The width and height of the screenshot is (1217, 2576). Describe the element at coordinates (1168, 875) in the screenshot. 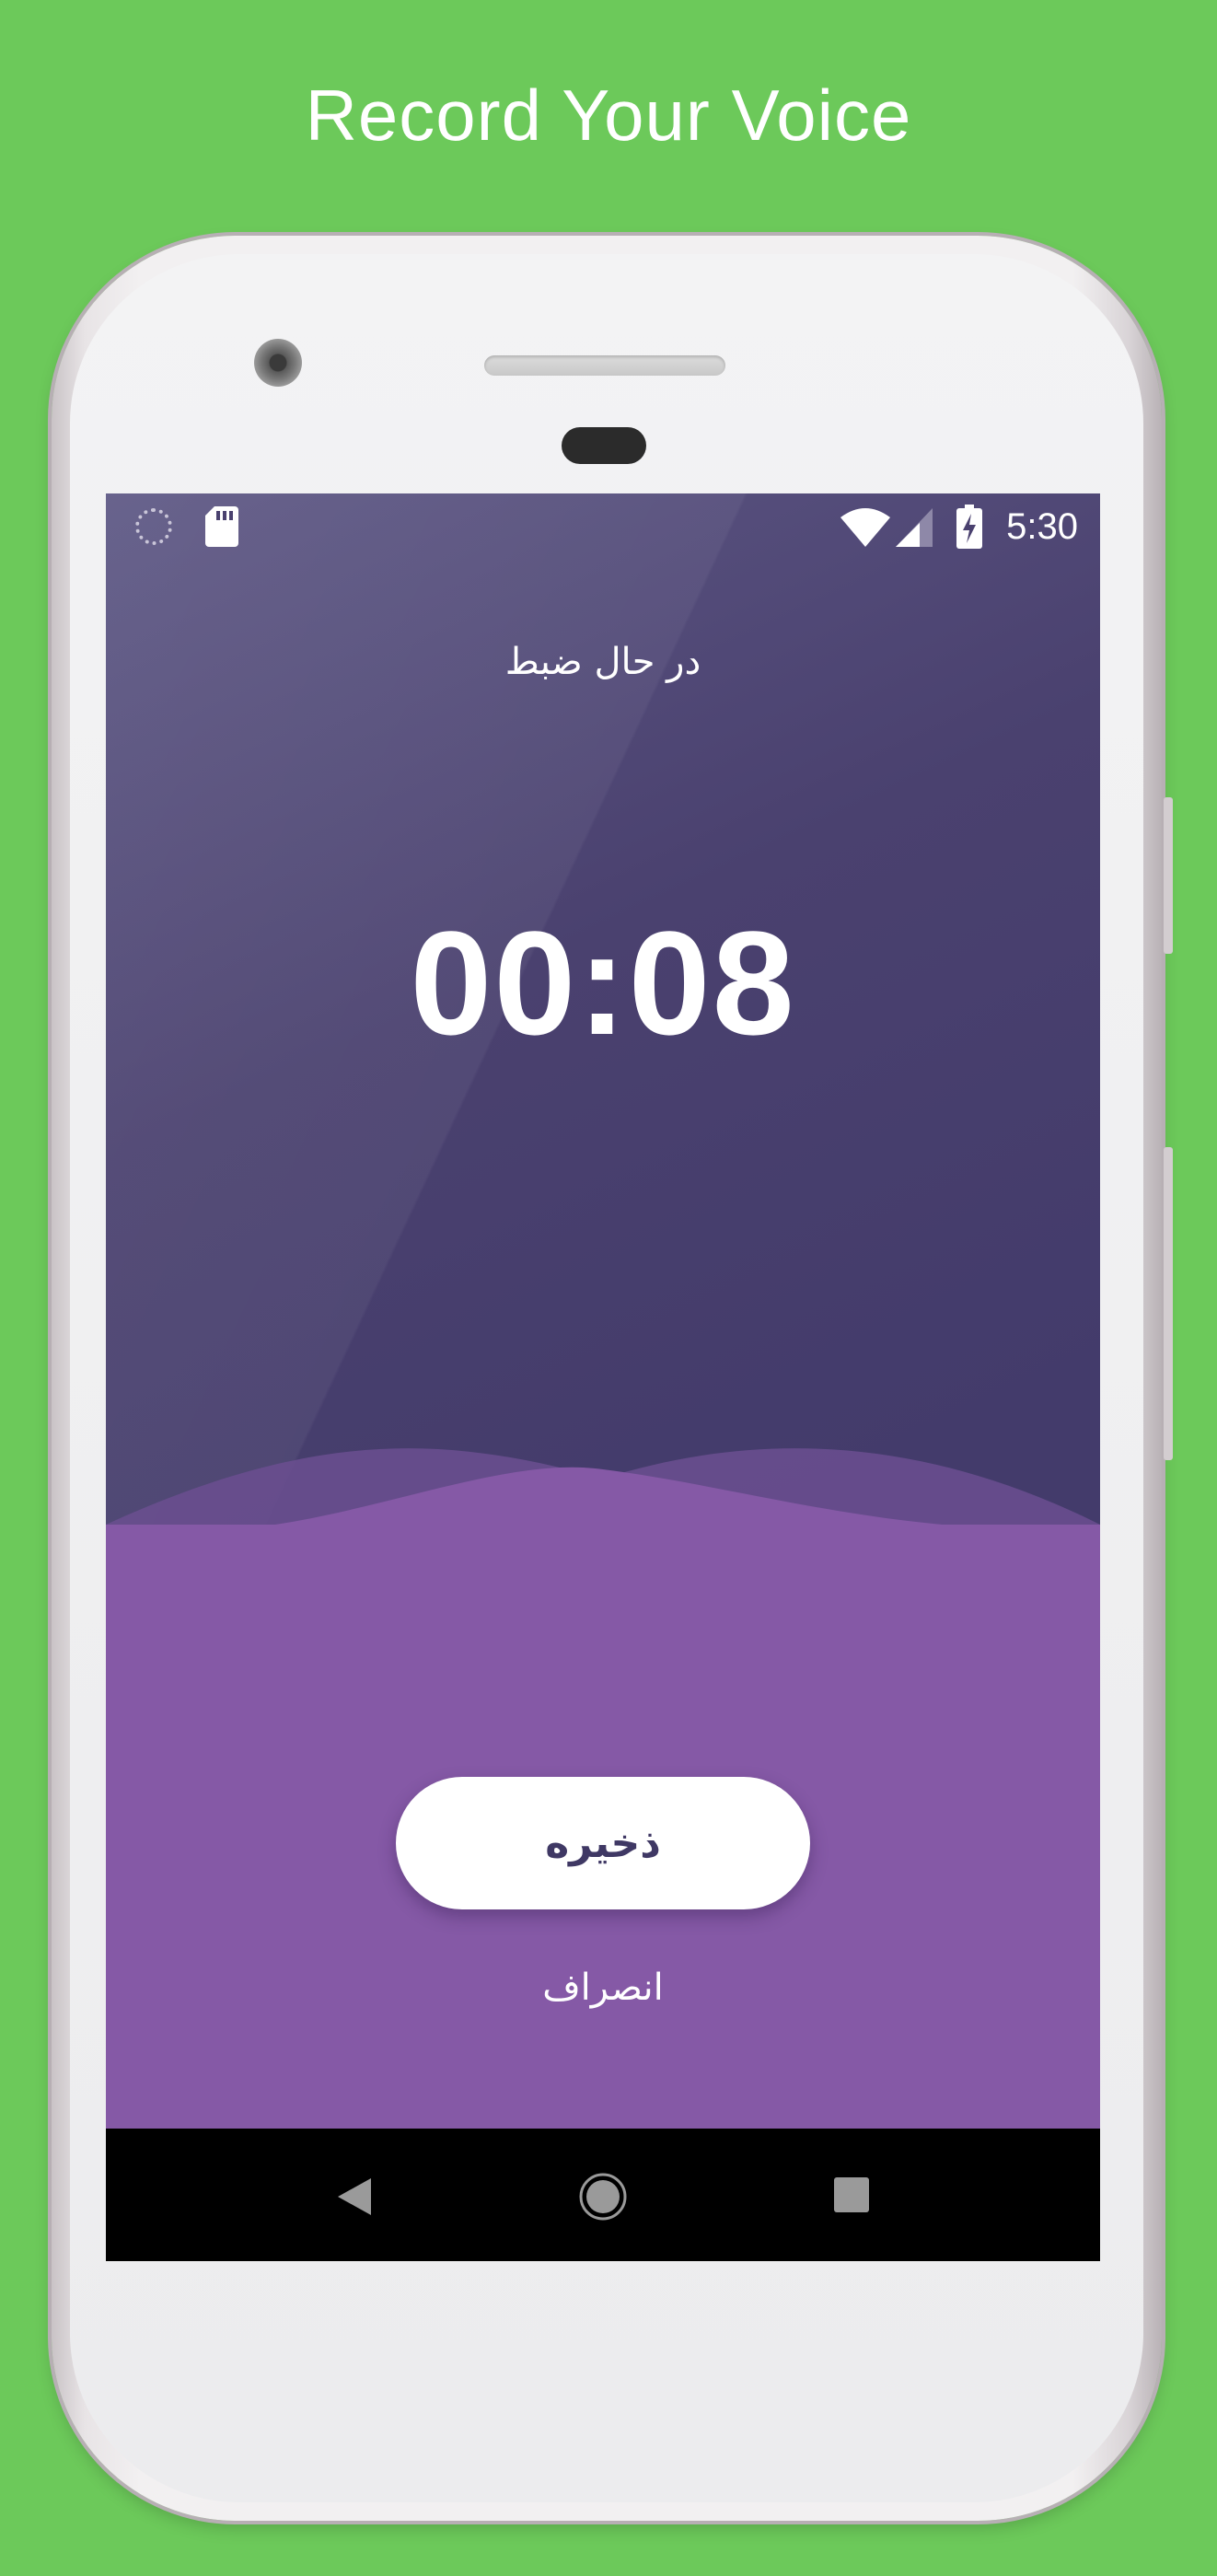

I see `volume-button` at that location.